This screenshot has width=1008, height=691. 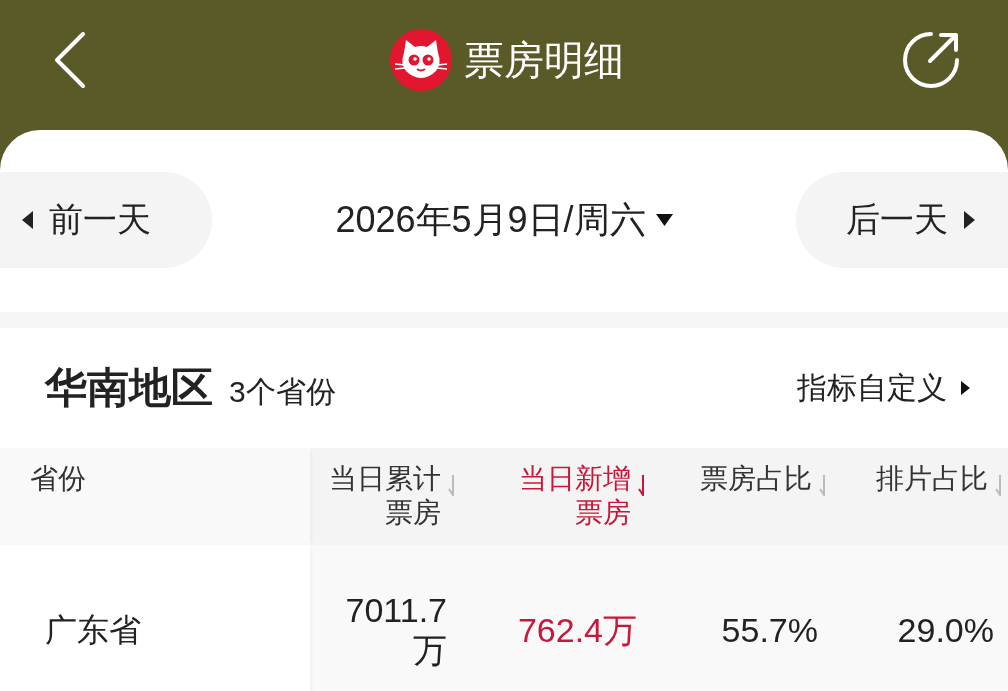 What do you see at coordinates (396, 630) in the screenshot?
I see `table-cell-text: 7011.7万` at bounding box center [396, 630].